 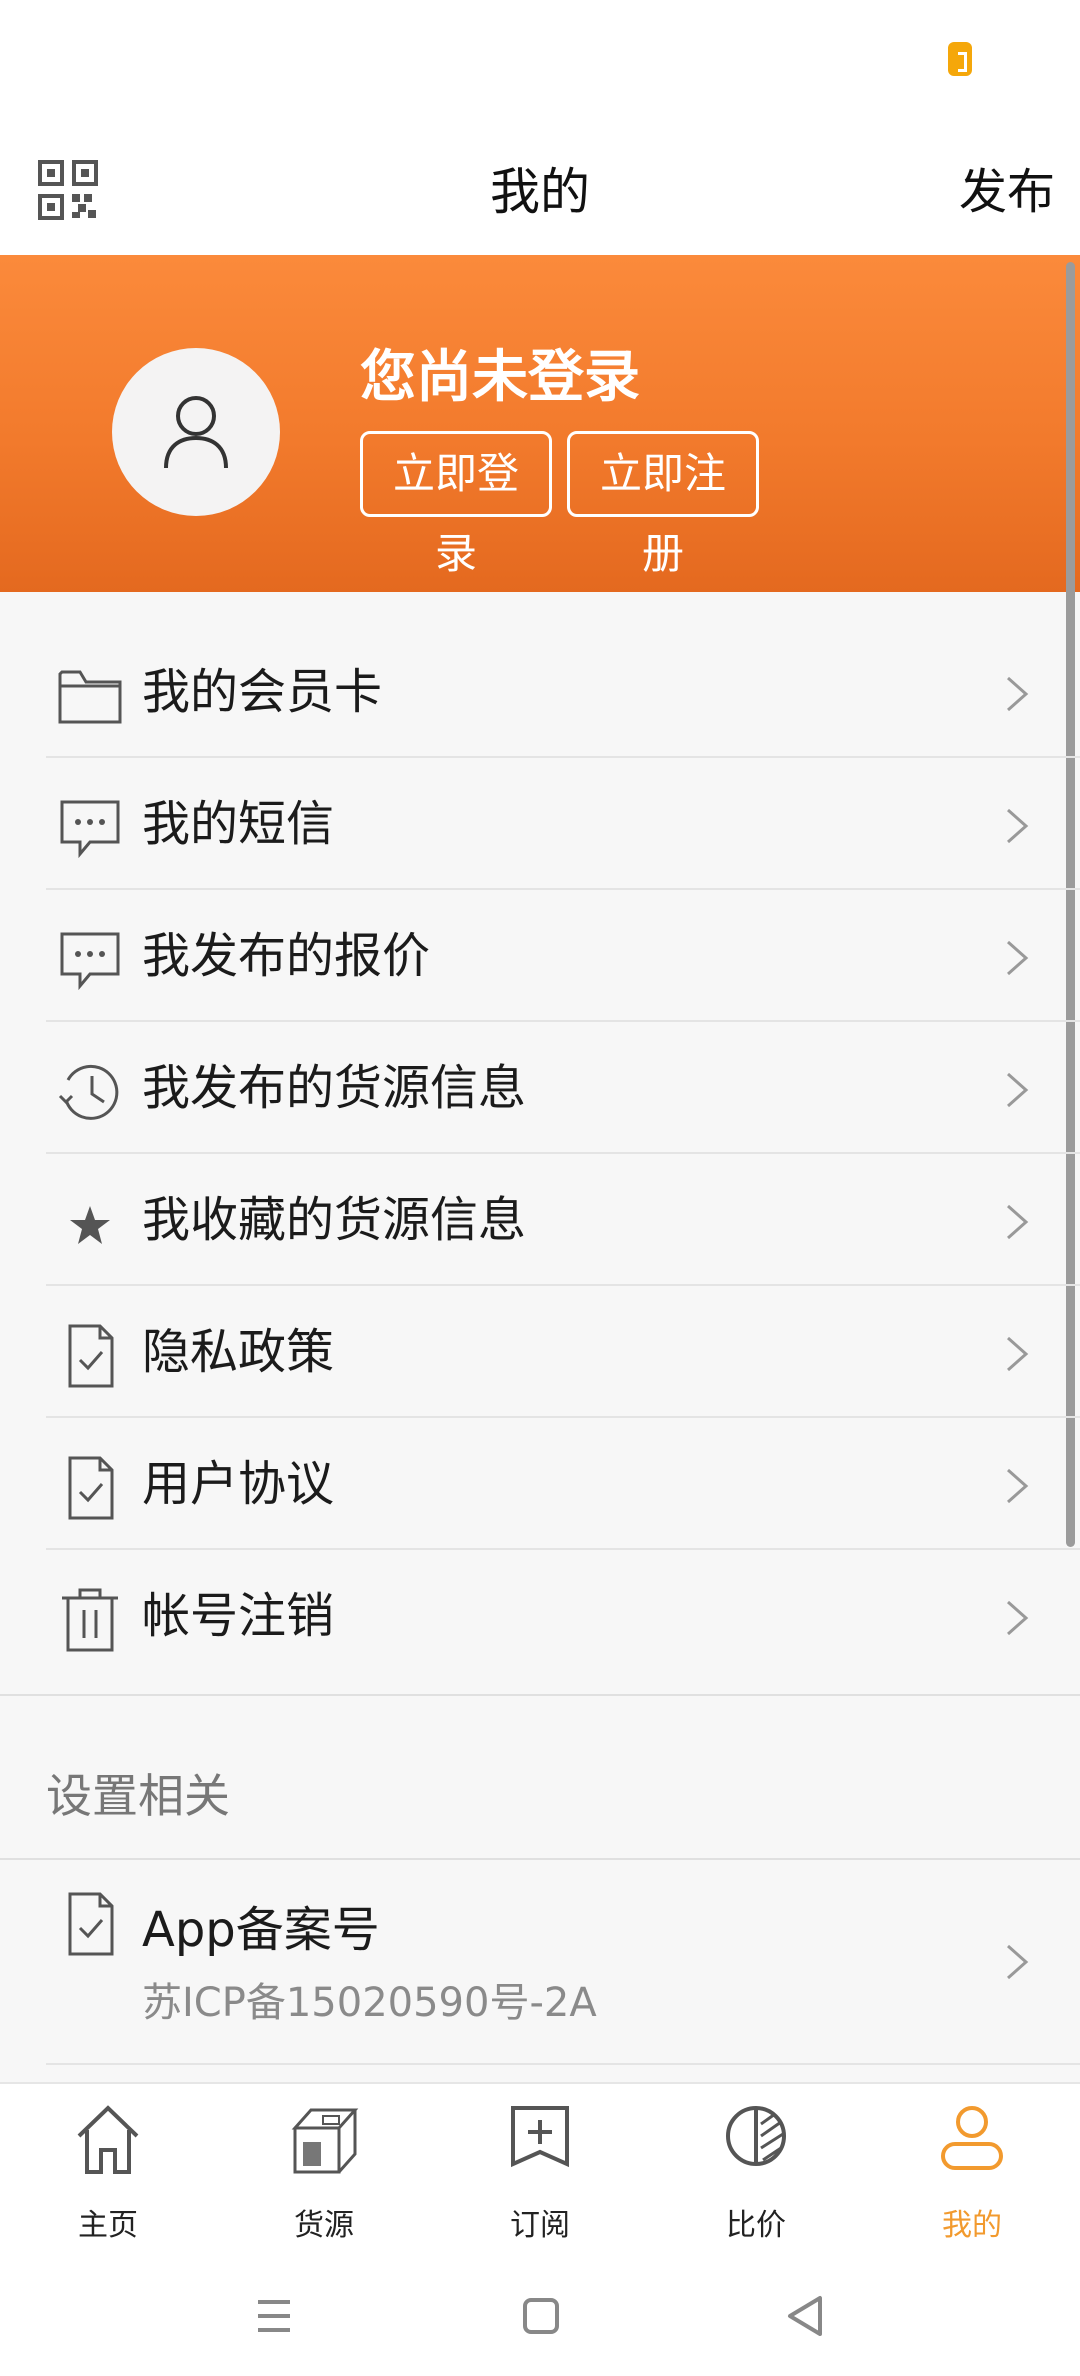 I want to click on qr-code-icon, so click(x=68, y=190).